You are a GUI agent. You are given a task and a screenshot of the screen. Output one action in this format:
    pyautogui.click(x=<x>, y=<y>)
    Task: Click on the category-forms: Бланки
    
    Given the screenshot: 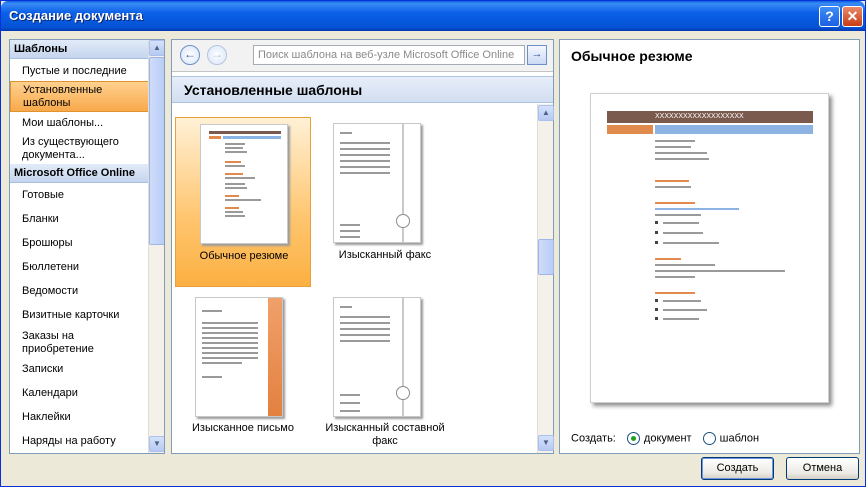 What is the action you would take?
    pyautogui.click(x=79, y=219)
    